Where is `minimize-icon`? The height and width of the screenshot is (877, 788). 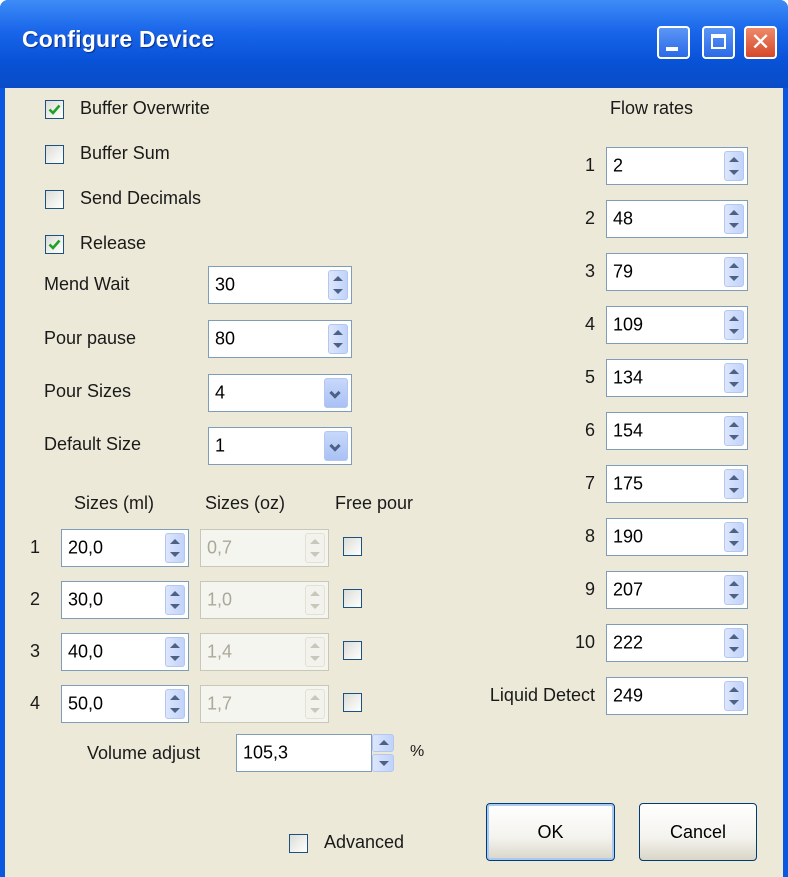 minimize-icon is located at coordinates (672, 49).